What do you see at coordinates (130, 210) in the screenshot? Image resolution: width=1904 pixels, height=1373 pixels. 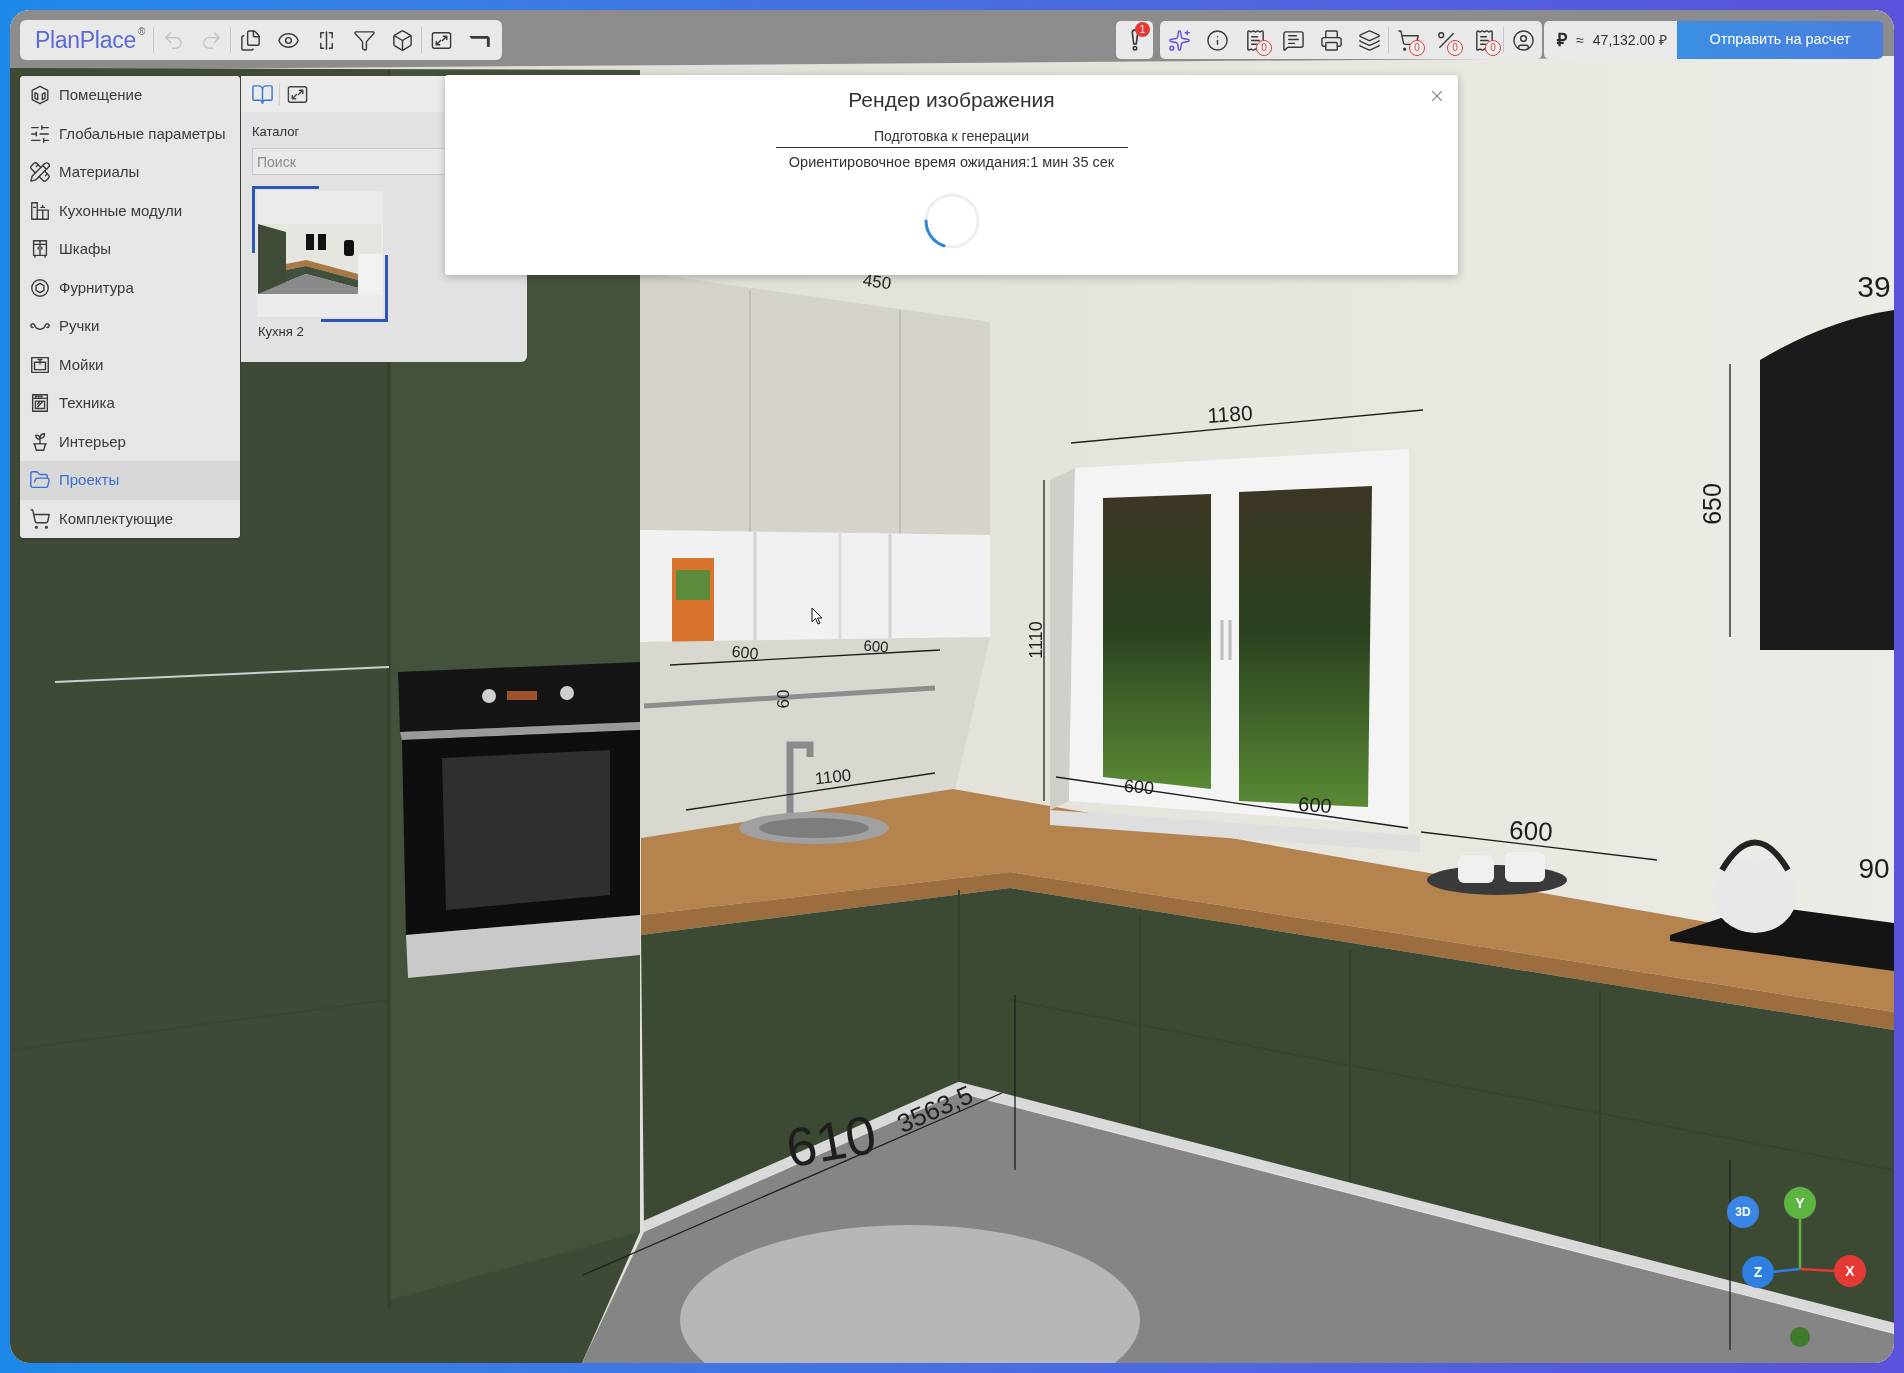 I see `sidebar-item: Кухонные модули` at bounding box center [130, 210].